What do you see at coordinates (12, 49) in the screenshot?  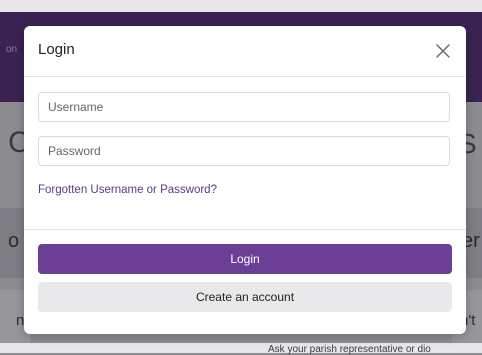 I see `backdrop-nav-text: on` at bounding box center [12, 49].